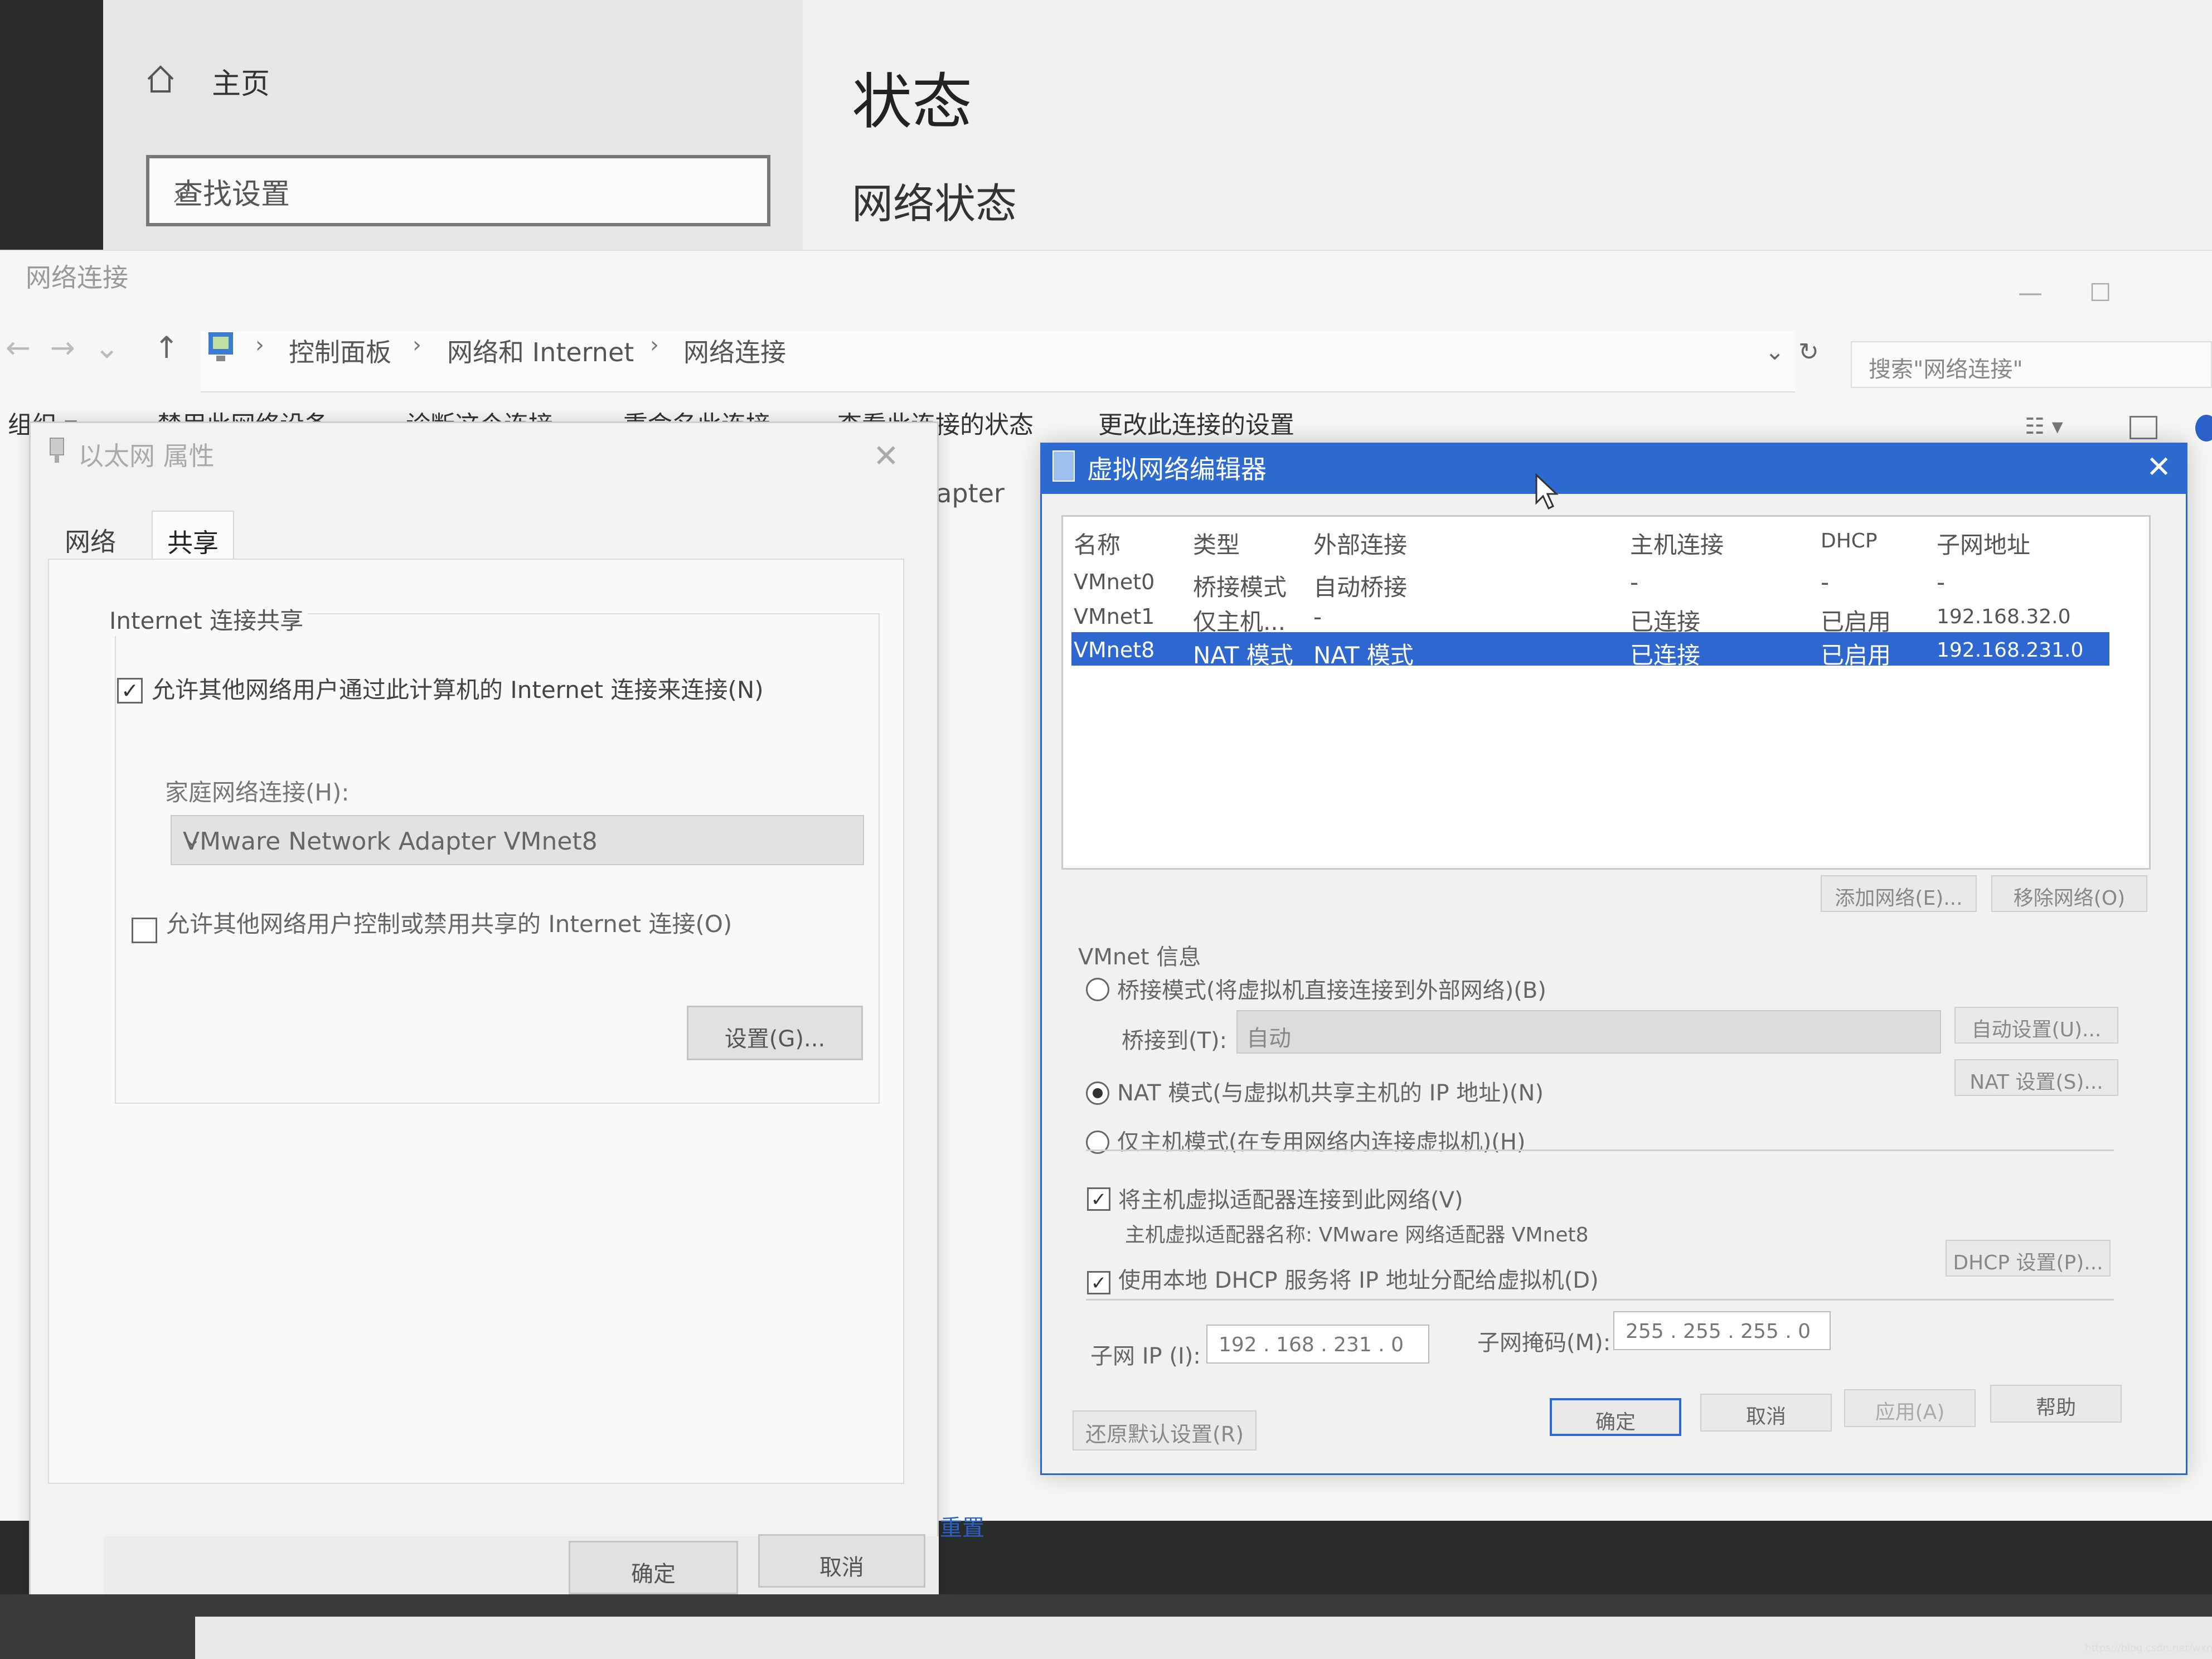  I want to click on table-cell: VMnet8, so click(1114, 650).